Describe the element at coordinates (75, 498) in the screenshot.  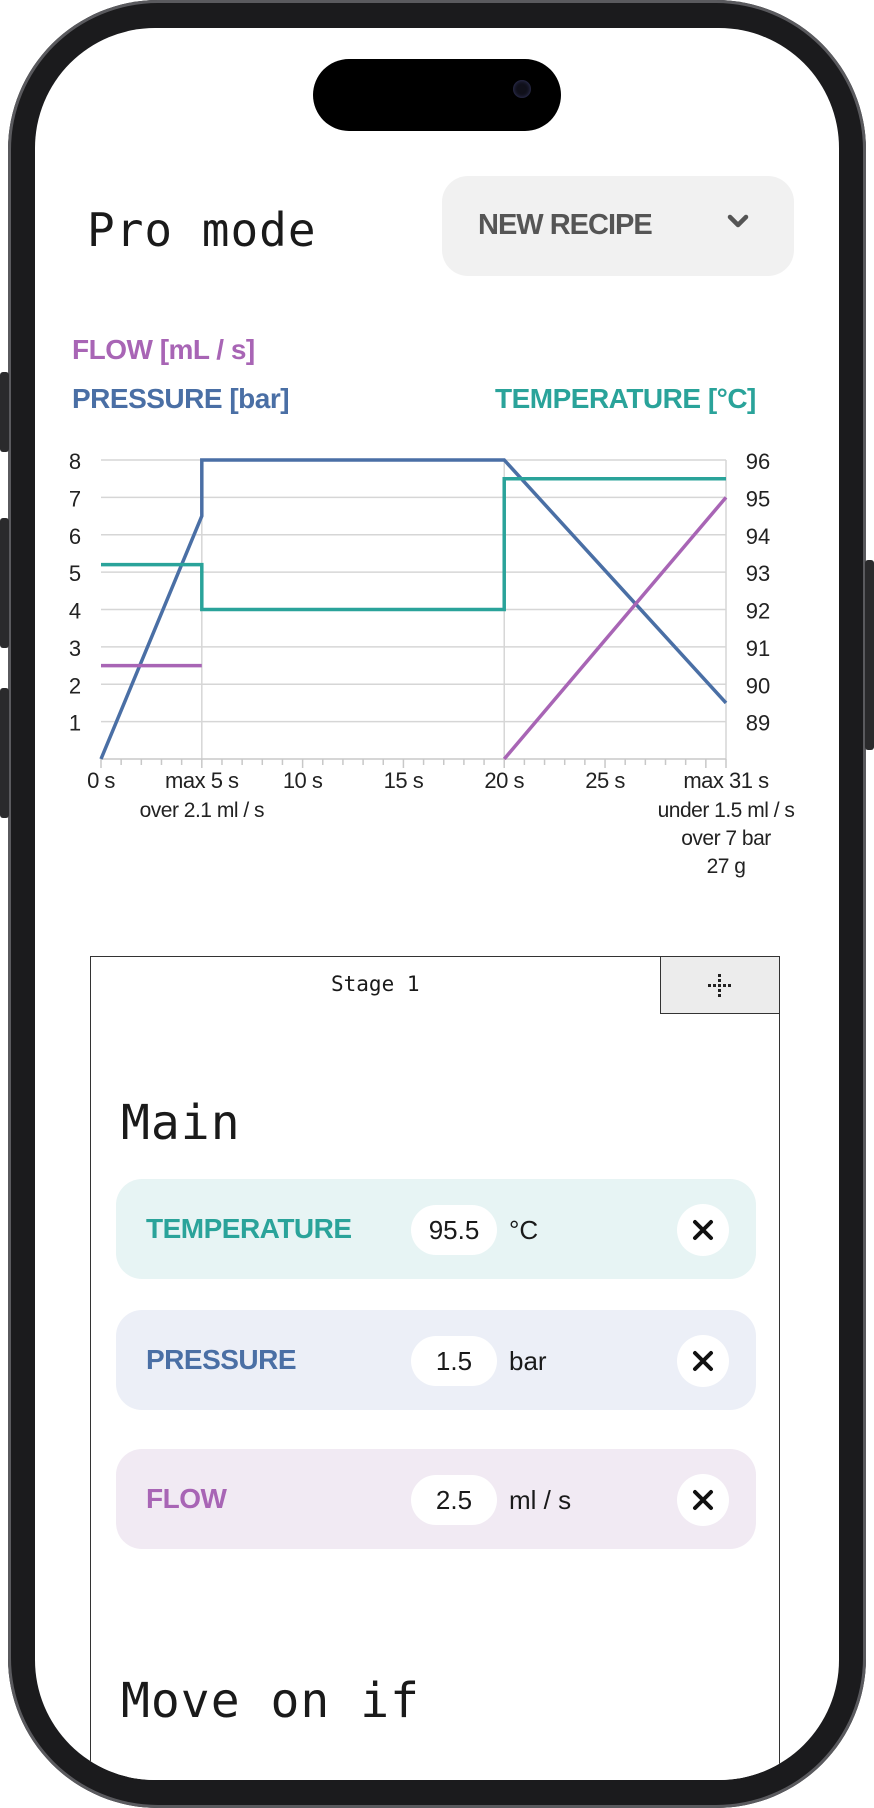
I see `left-tick-label: 7` at that location.